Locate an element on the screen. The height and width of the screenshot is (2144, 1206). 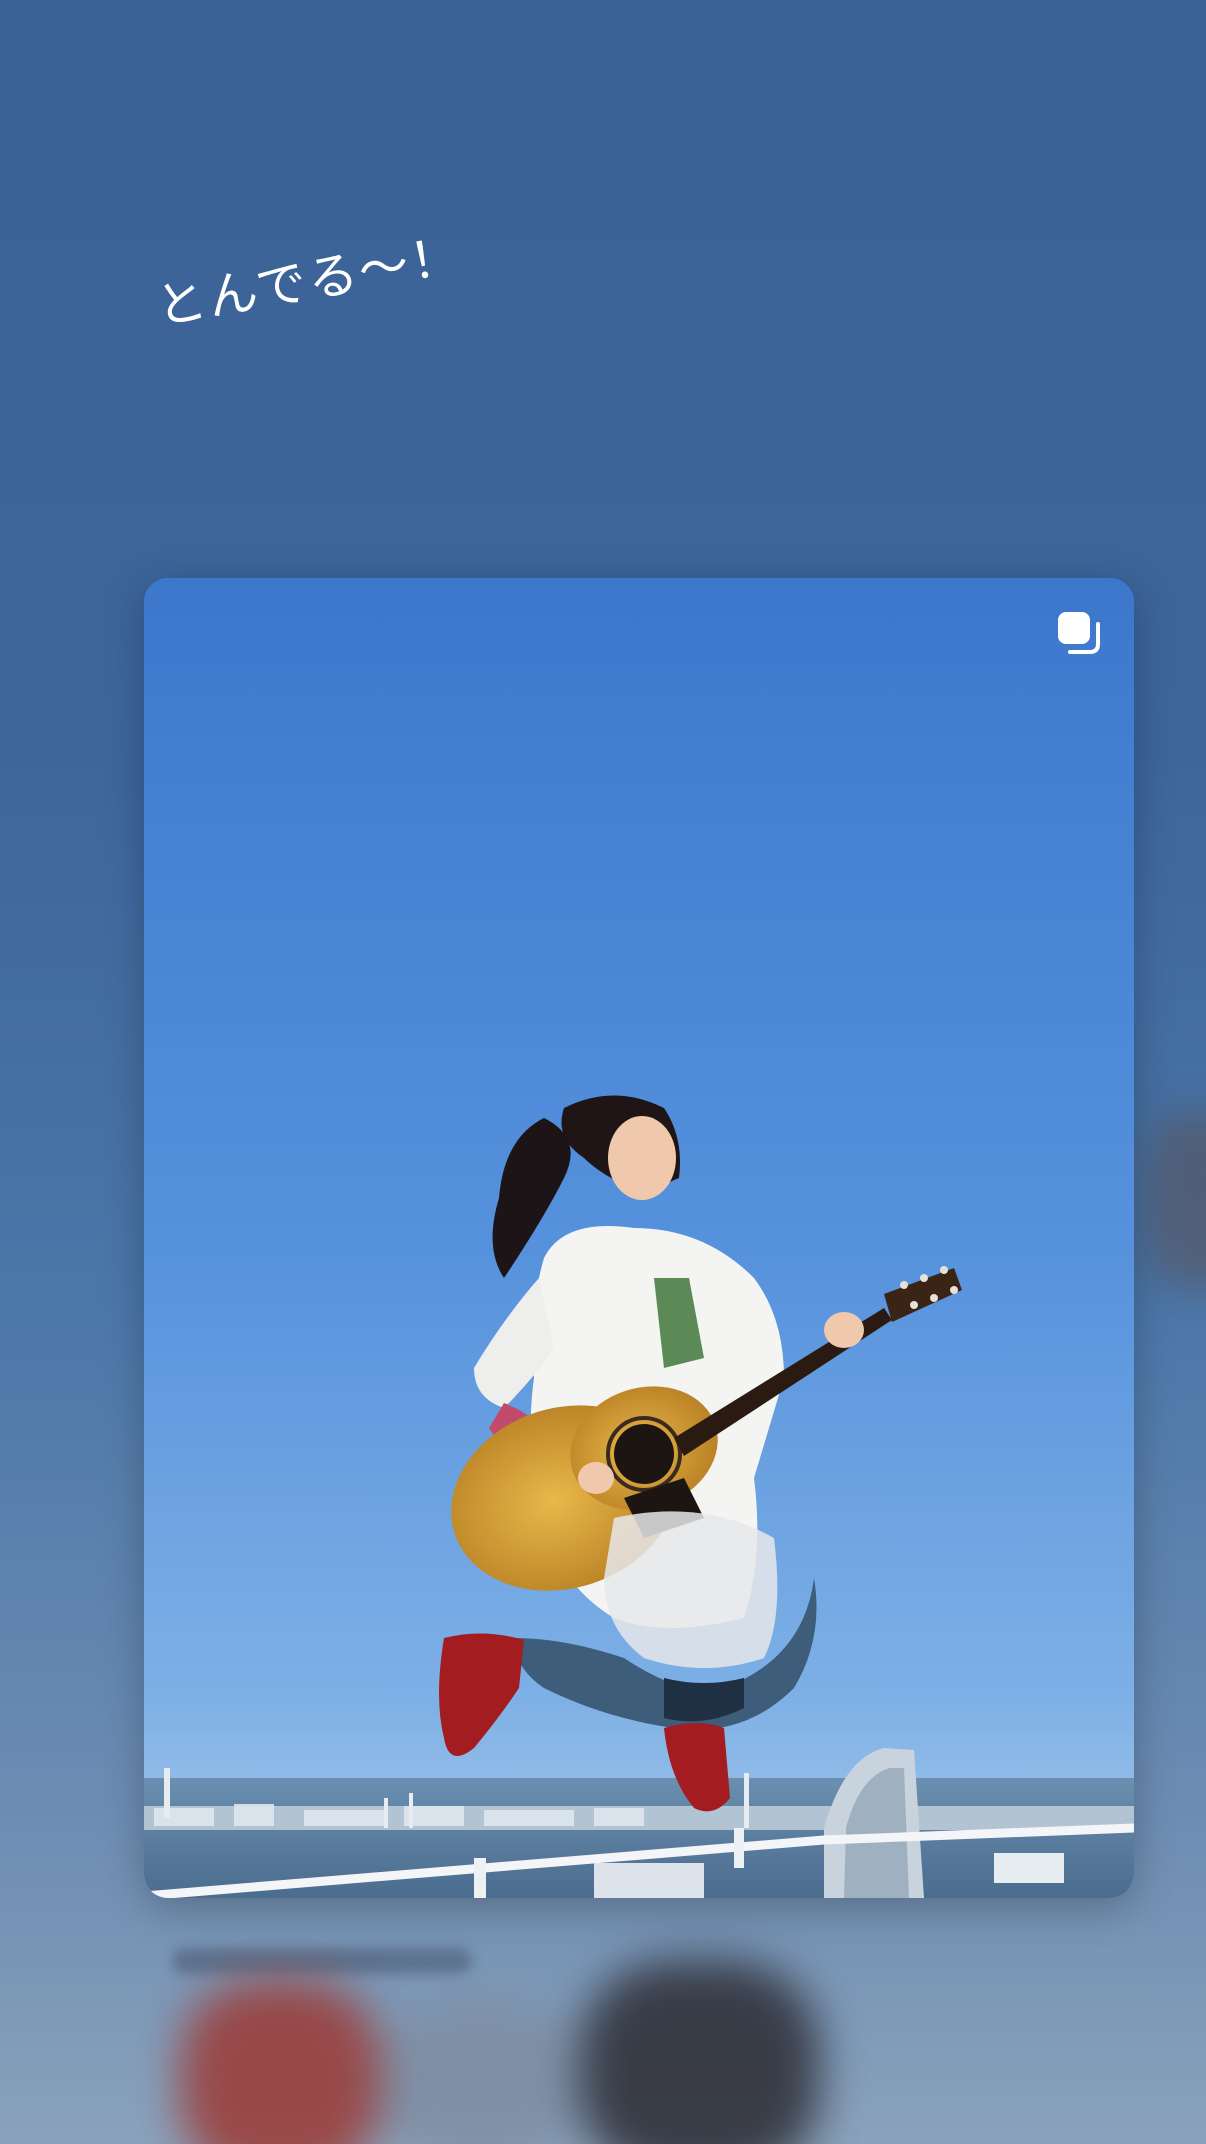
side-blurred-preview is located at coordinates (1176, 1200).